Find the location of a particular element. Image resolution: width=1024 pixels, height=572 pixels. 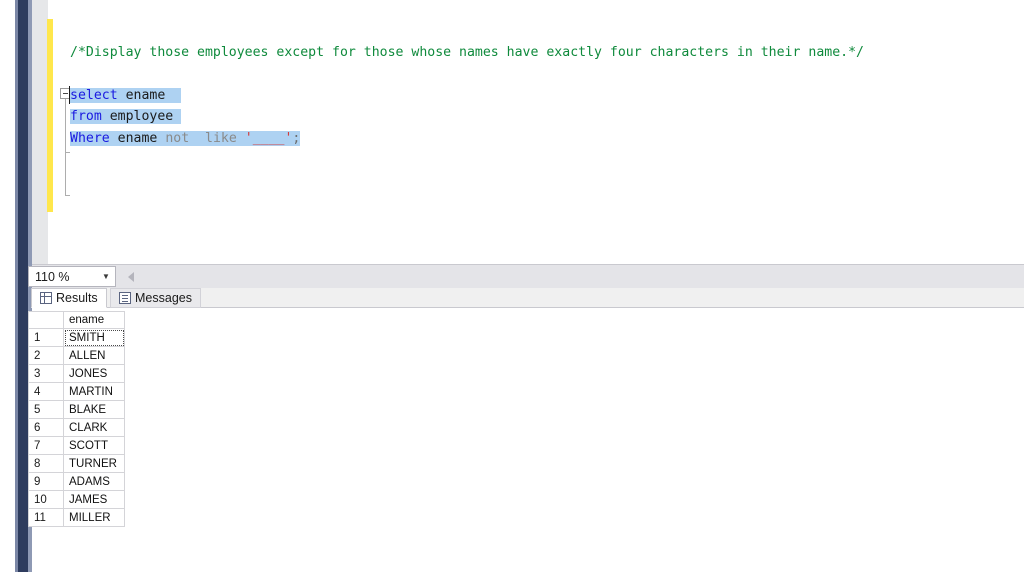

row-number: 7 is located at coordinates (46, 445).